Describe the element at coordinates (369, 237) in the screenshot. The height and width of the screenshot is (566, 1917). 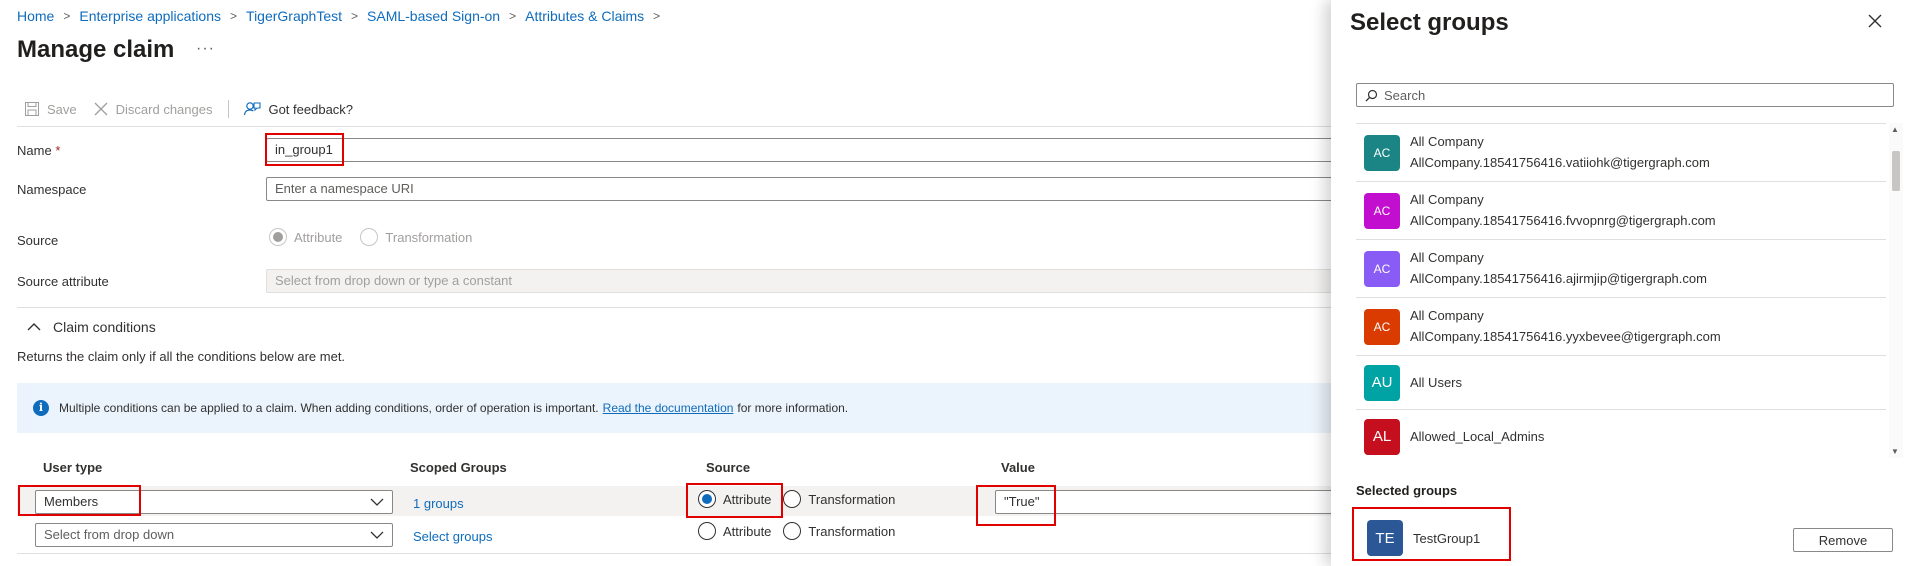
I see `source-transformation-radio` at that location.